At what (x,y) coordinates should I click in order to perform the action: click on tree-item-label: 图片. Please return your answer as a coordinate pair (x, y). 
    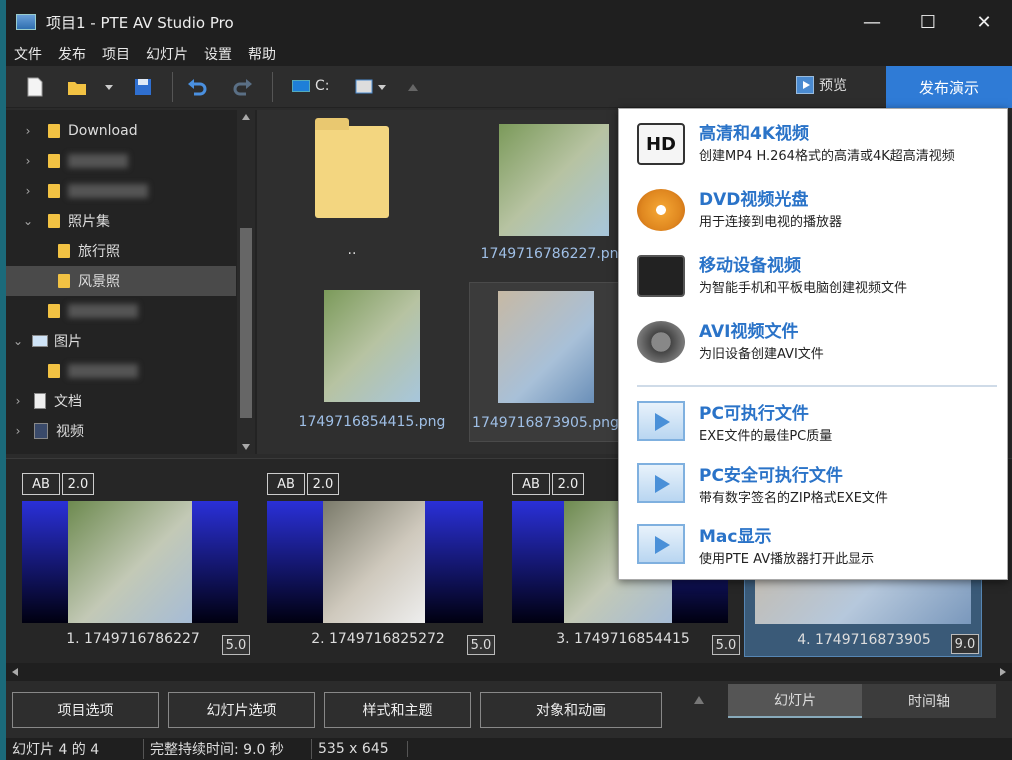
    Looking at the image, I should click on (68, 342).